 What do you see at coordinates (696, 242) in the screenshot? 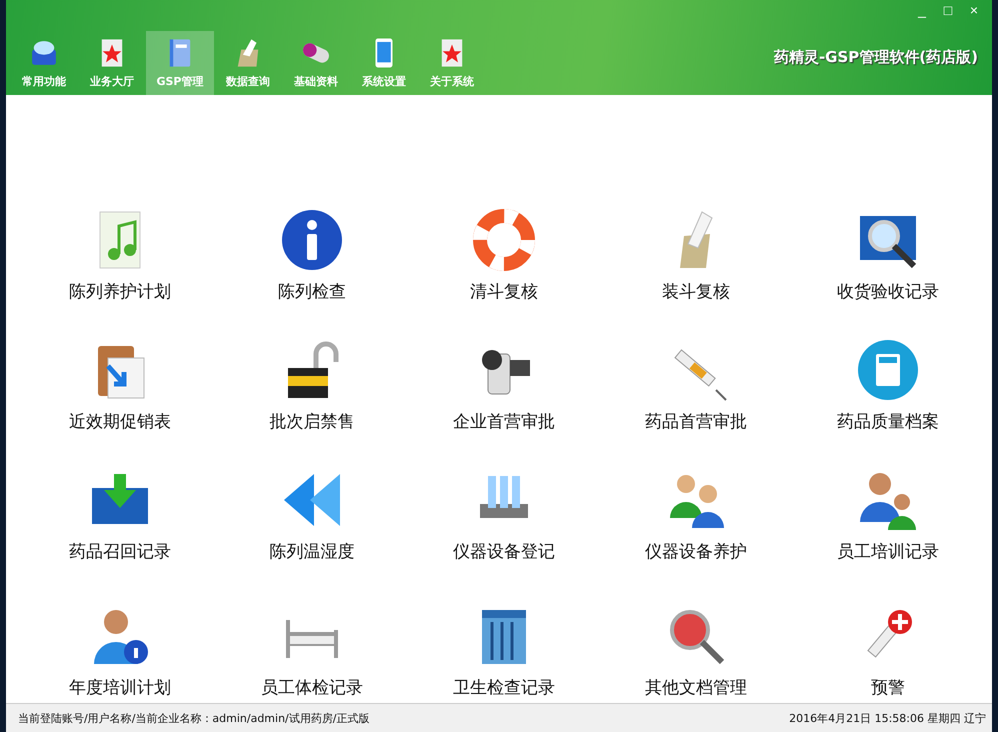
I see `function-item: 装斗复核` at bounding box center [696, 242].